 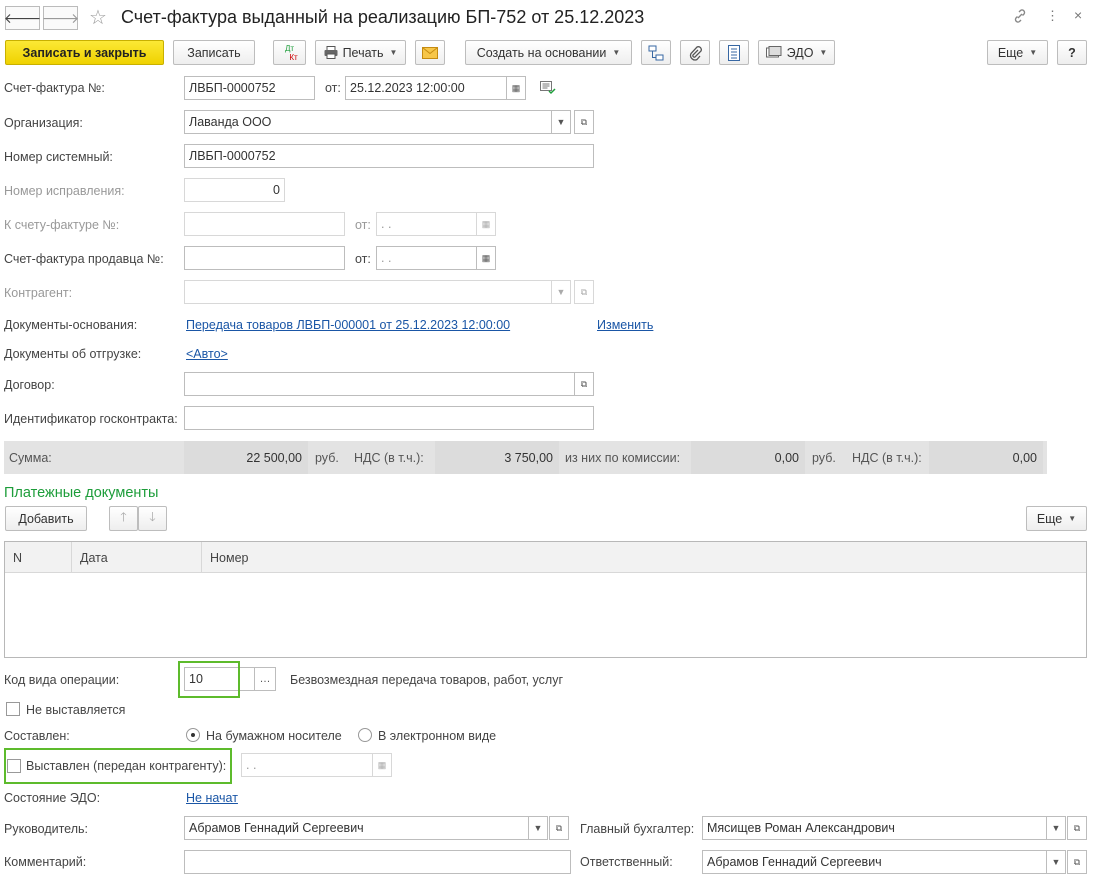 What do you see at coordinates (293, 57) in the screenshot?
I see `kt-label: Кт` at bounding box center [293, 57].